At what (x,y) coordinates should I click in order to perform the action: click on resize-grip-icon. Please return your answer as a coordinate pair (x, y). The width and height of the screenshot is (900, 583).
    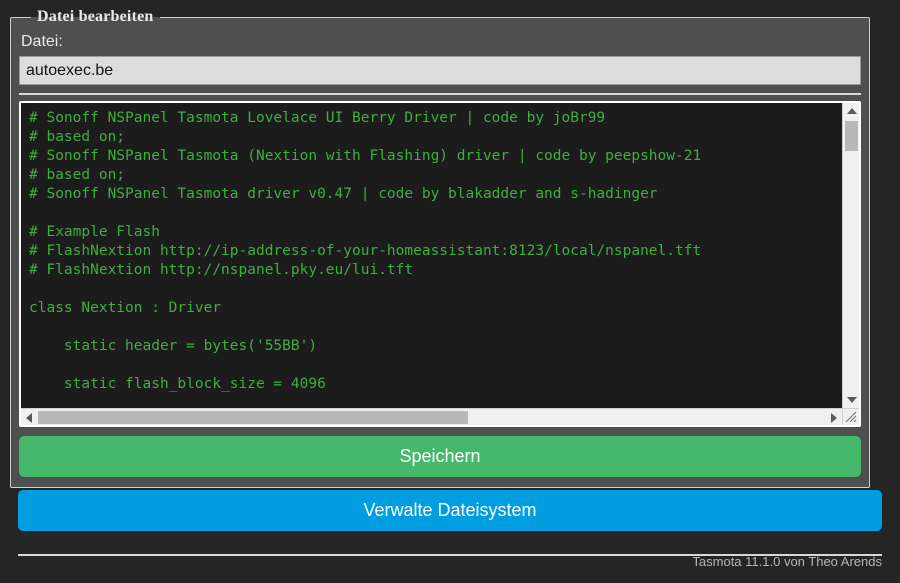
    Looking at the image, I should click on (851, 417).